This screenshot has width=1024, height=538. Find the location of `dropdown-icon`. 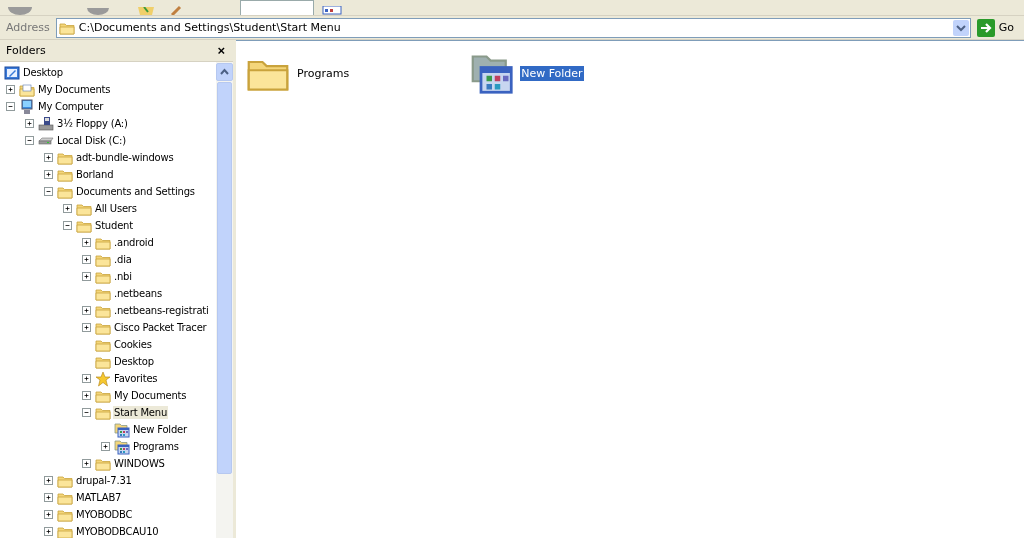

dropdown-icon is located at coordinates (960, 27).